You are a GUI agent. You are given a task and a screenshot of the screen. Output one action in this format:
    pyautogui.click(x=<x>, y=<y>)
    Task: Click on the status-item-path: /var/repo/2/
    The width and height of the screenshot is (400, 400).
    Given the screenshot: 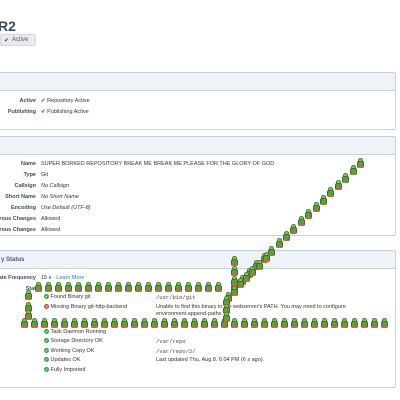 What is the action you would take?
    pyautogui.click(x=176, y=351)
    